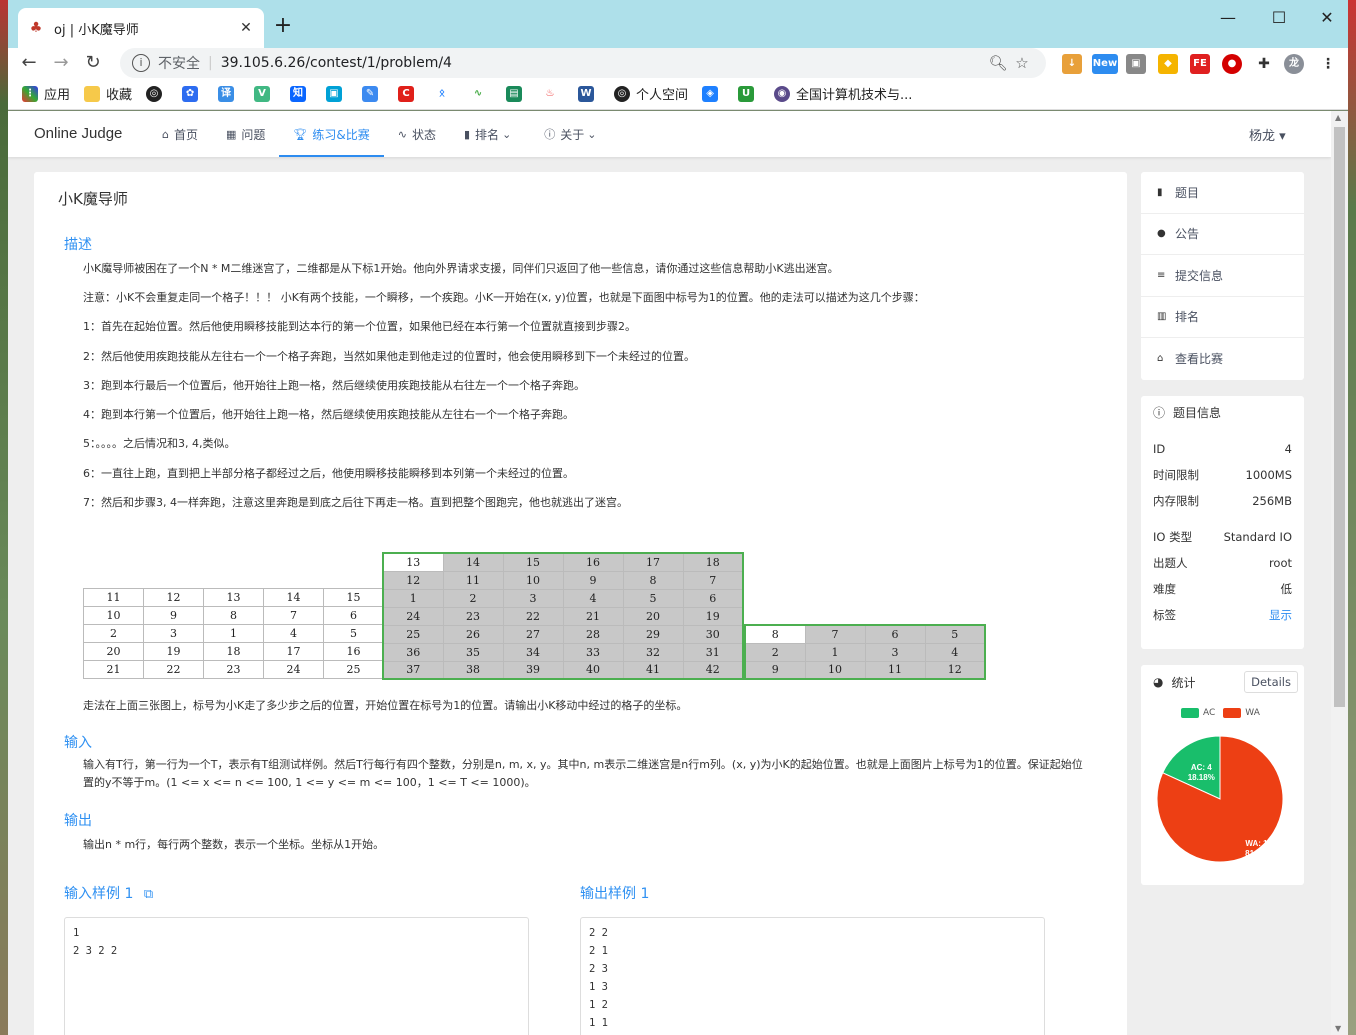 The height and width of the screenshot is (1035, 1356). Describe the element at coordinates (165, 134) in the screenshot. I see `home-icon: ⌂` at that location.